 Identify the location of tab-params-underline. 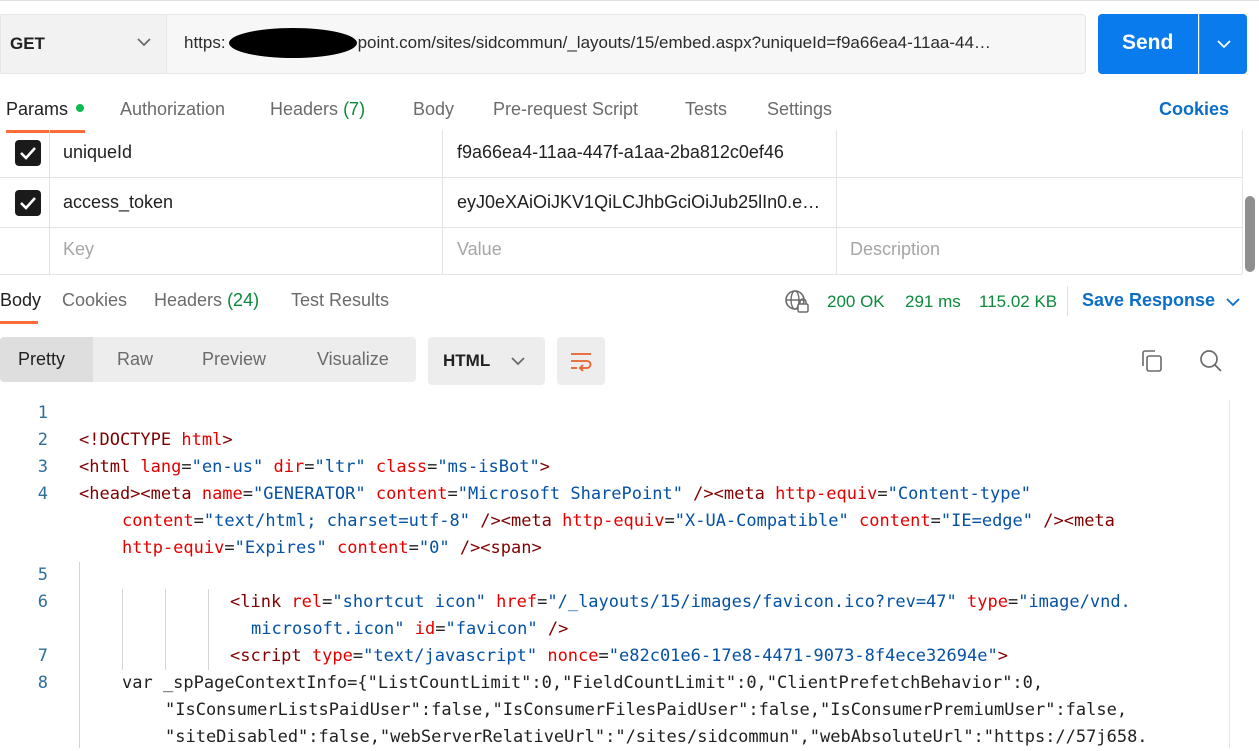
(45, 131).